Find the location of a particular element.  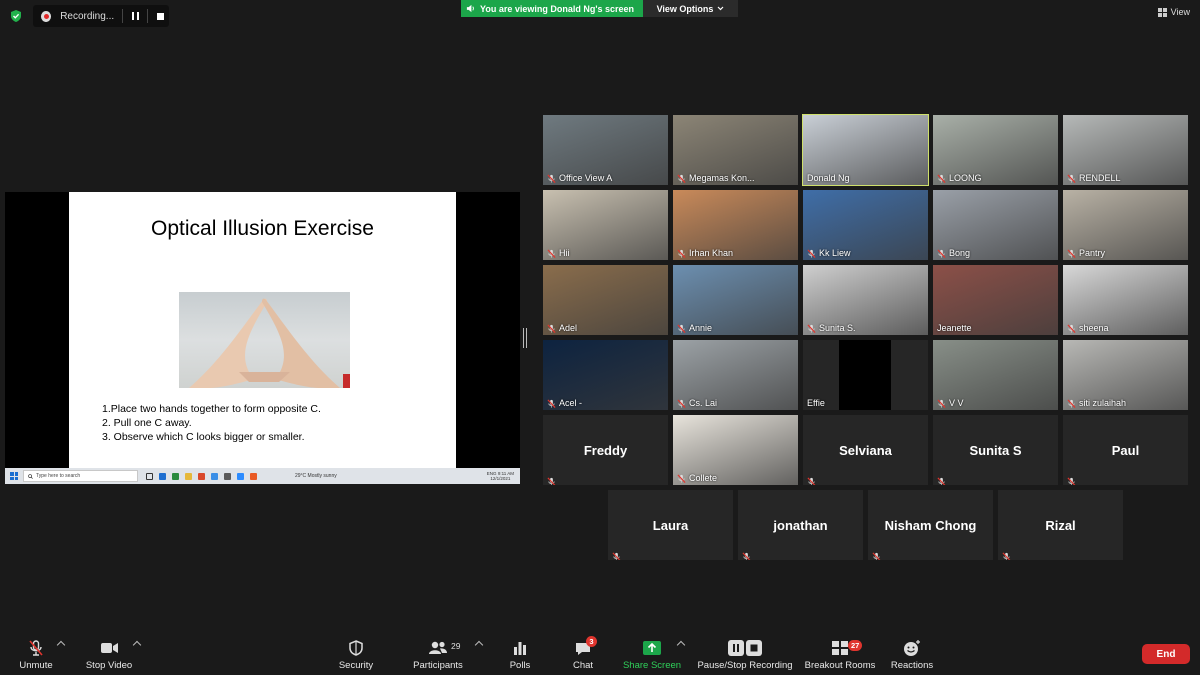

participant-tile: Selviana is located at coordinates (865, 450).